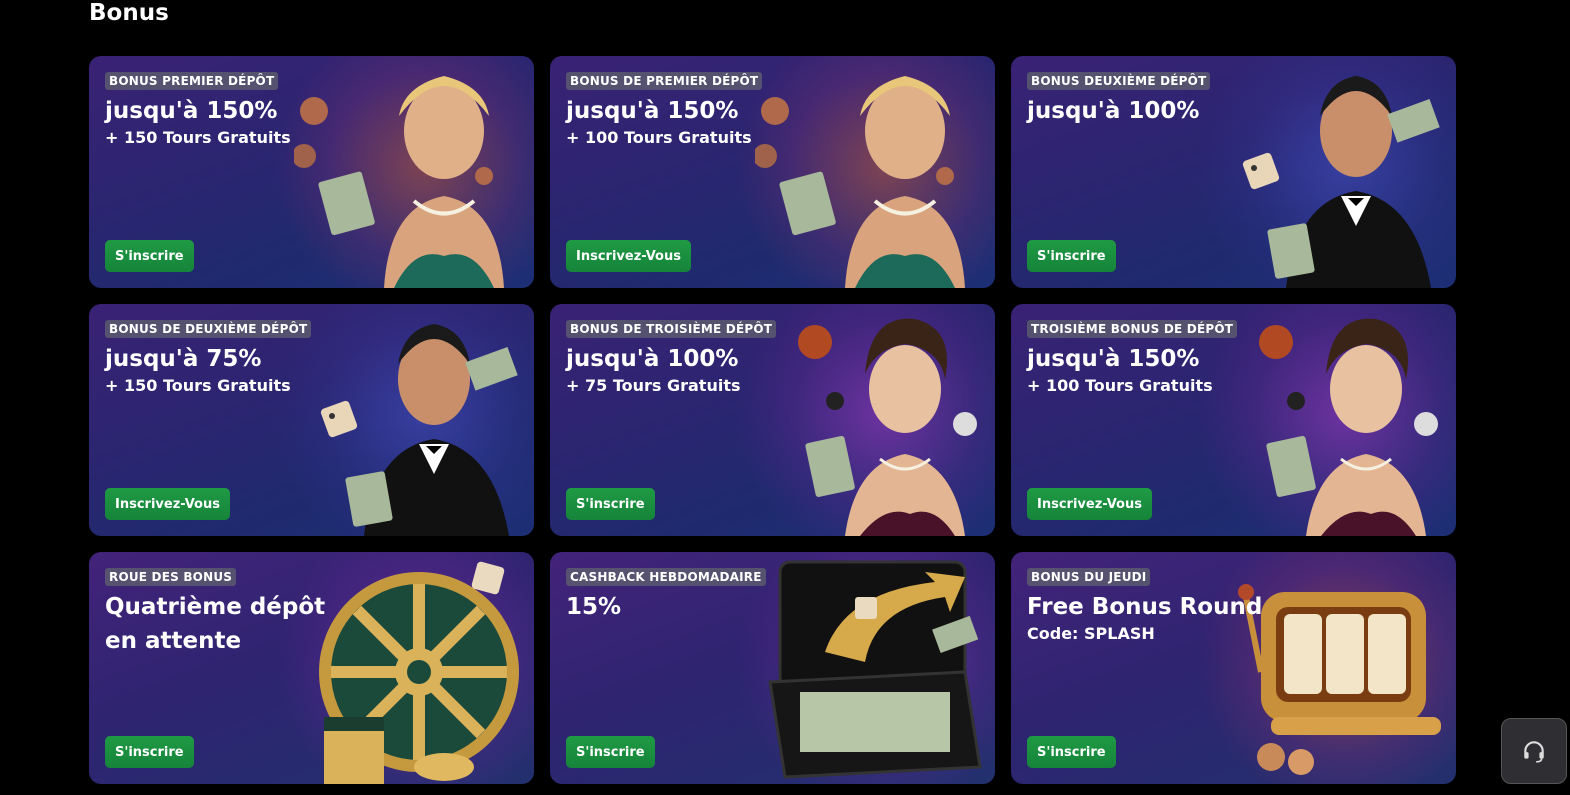 This screenshot has width=1570, height=795. I want to click on card-content: BONUS DEUXIÈME DÉPÔT jusqu'à 100%, so click(1141, 100).